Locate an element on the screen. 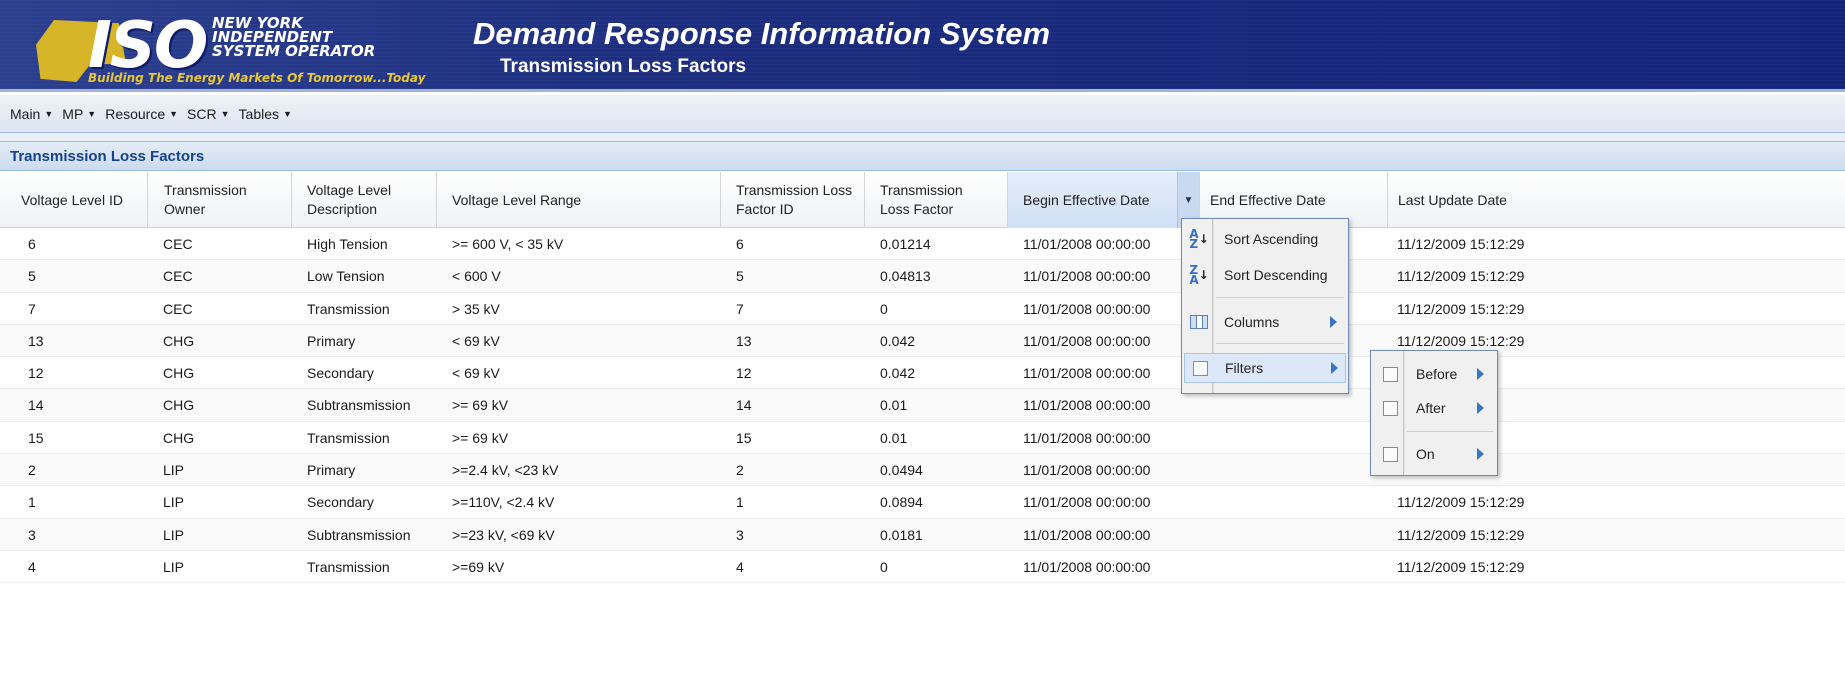 Image resolution: width=1845 pixels, height=680 pixels. main-menubar: Main ▼ MP ▼ Resource ▼ SCR ▼ Tables ▼ is located at coordinates (922, 114).